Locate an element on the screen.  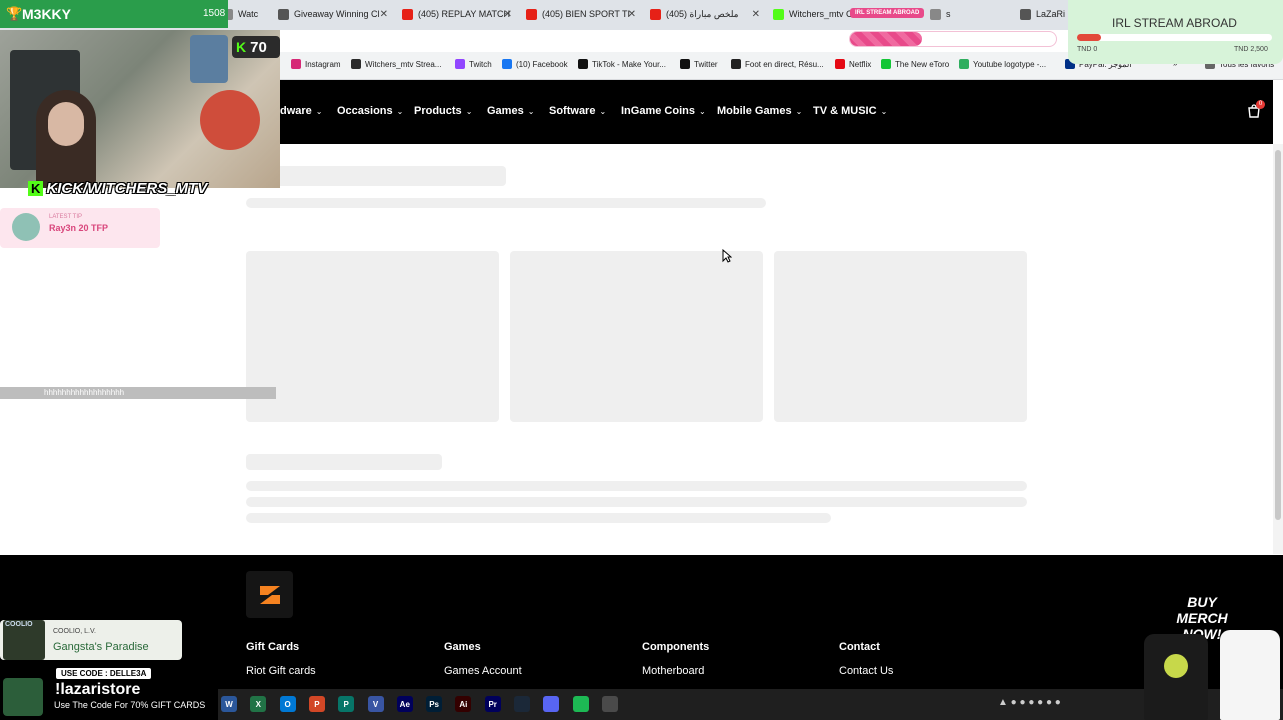
kick-count: 70 is located at coordinates (258, 47).